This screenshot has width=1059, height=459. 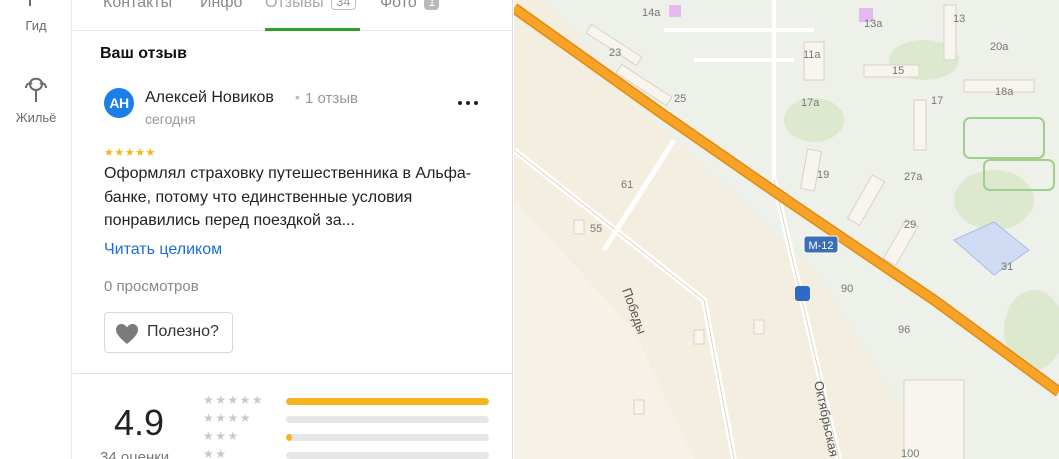 I want to click on heart-icon, so click(x=127, y=334).